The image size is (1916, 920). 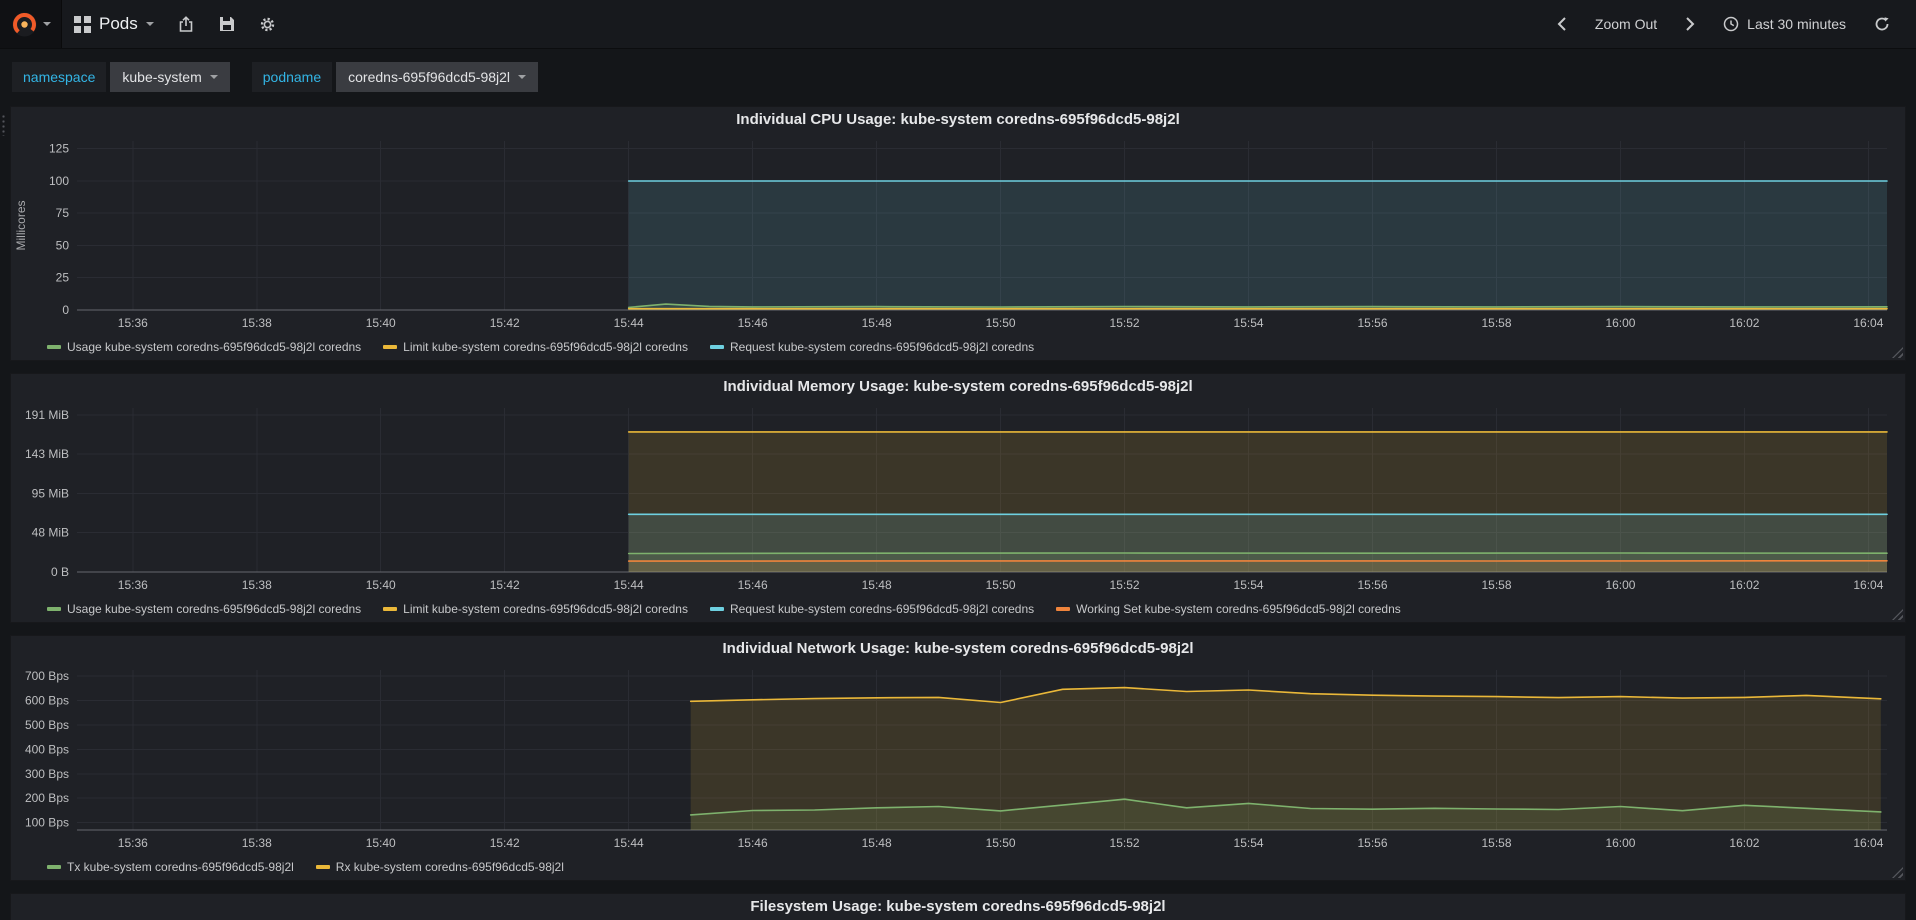 What do you see at coordinates (82, 24) in the screenshot?
I see `dashboards-grid-icon` at bounding box center [82, 24].